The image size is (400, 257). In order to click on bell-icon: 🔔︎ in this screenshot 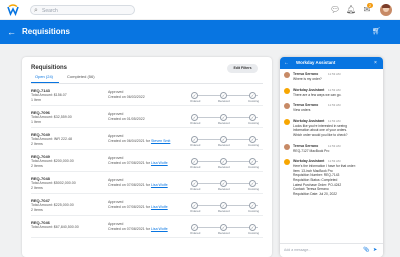, I will do `click(351, 10)`.